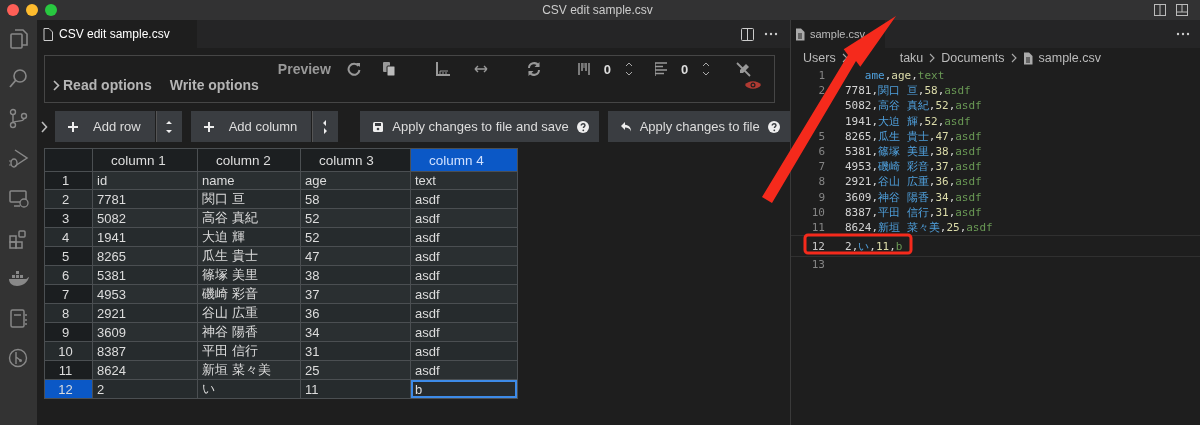  I want to click on line-number: 13, so click(818, 265).